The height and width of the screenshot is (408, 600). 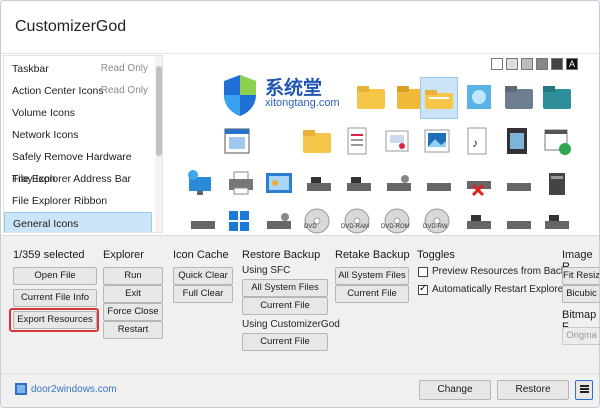 I want to click on dvd-rom-label: DVD-ROM, so click(x=395, y=227).